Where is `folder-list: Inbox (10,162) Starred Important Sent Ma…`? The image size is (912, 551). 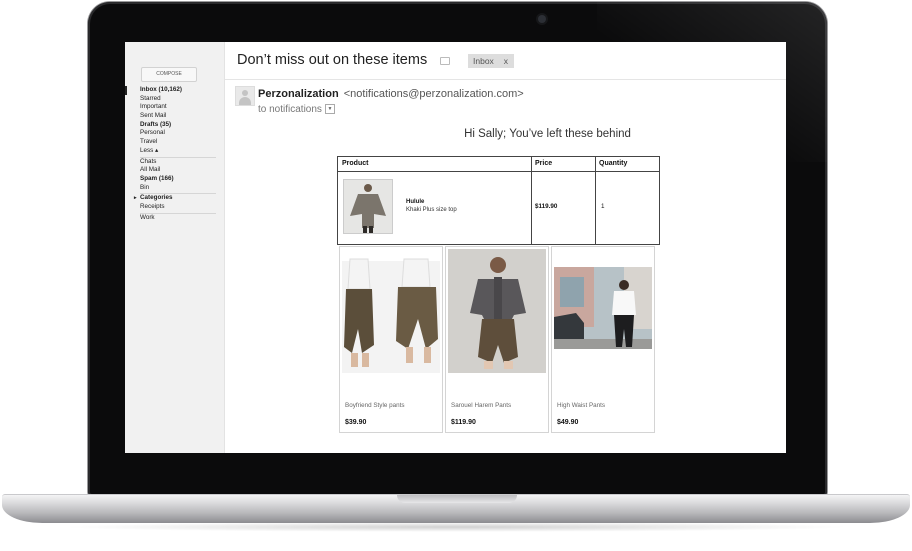 folder-list: Inbox (10,162) Starred Important Sent Ma… is located at coordinates (170, 154).